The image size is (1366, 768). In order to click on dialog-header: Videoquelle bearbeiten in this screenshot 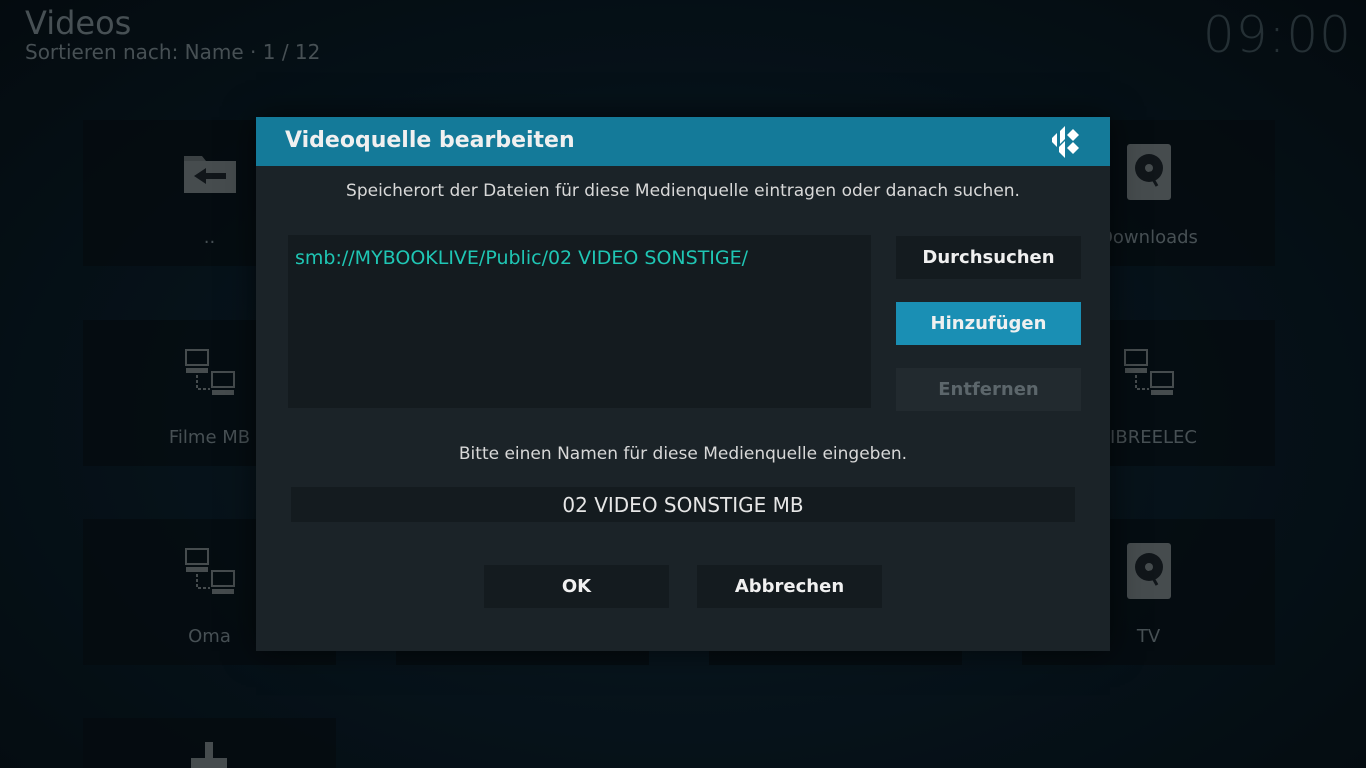, I will do `click(683, 141)`.